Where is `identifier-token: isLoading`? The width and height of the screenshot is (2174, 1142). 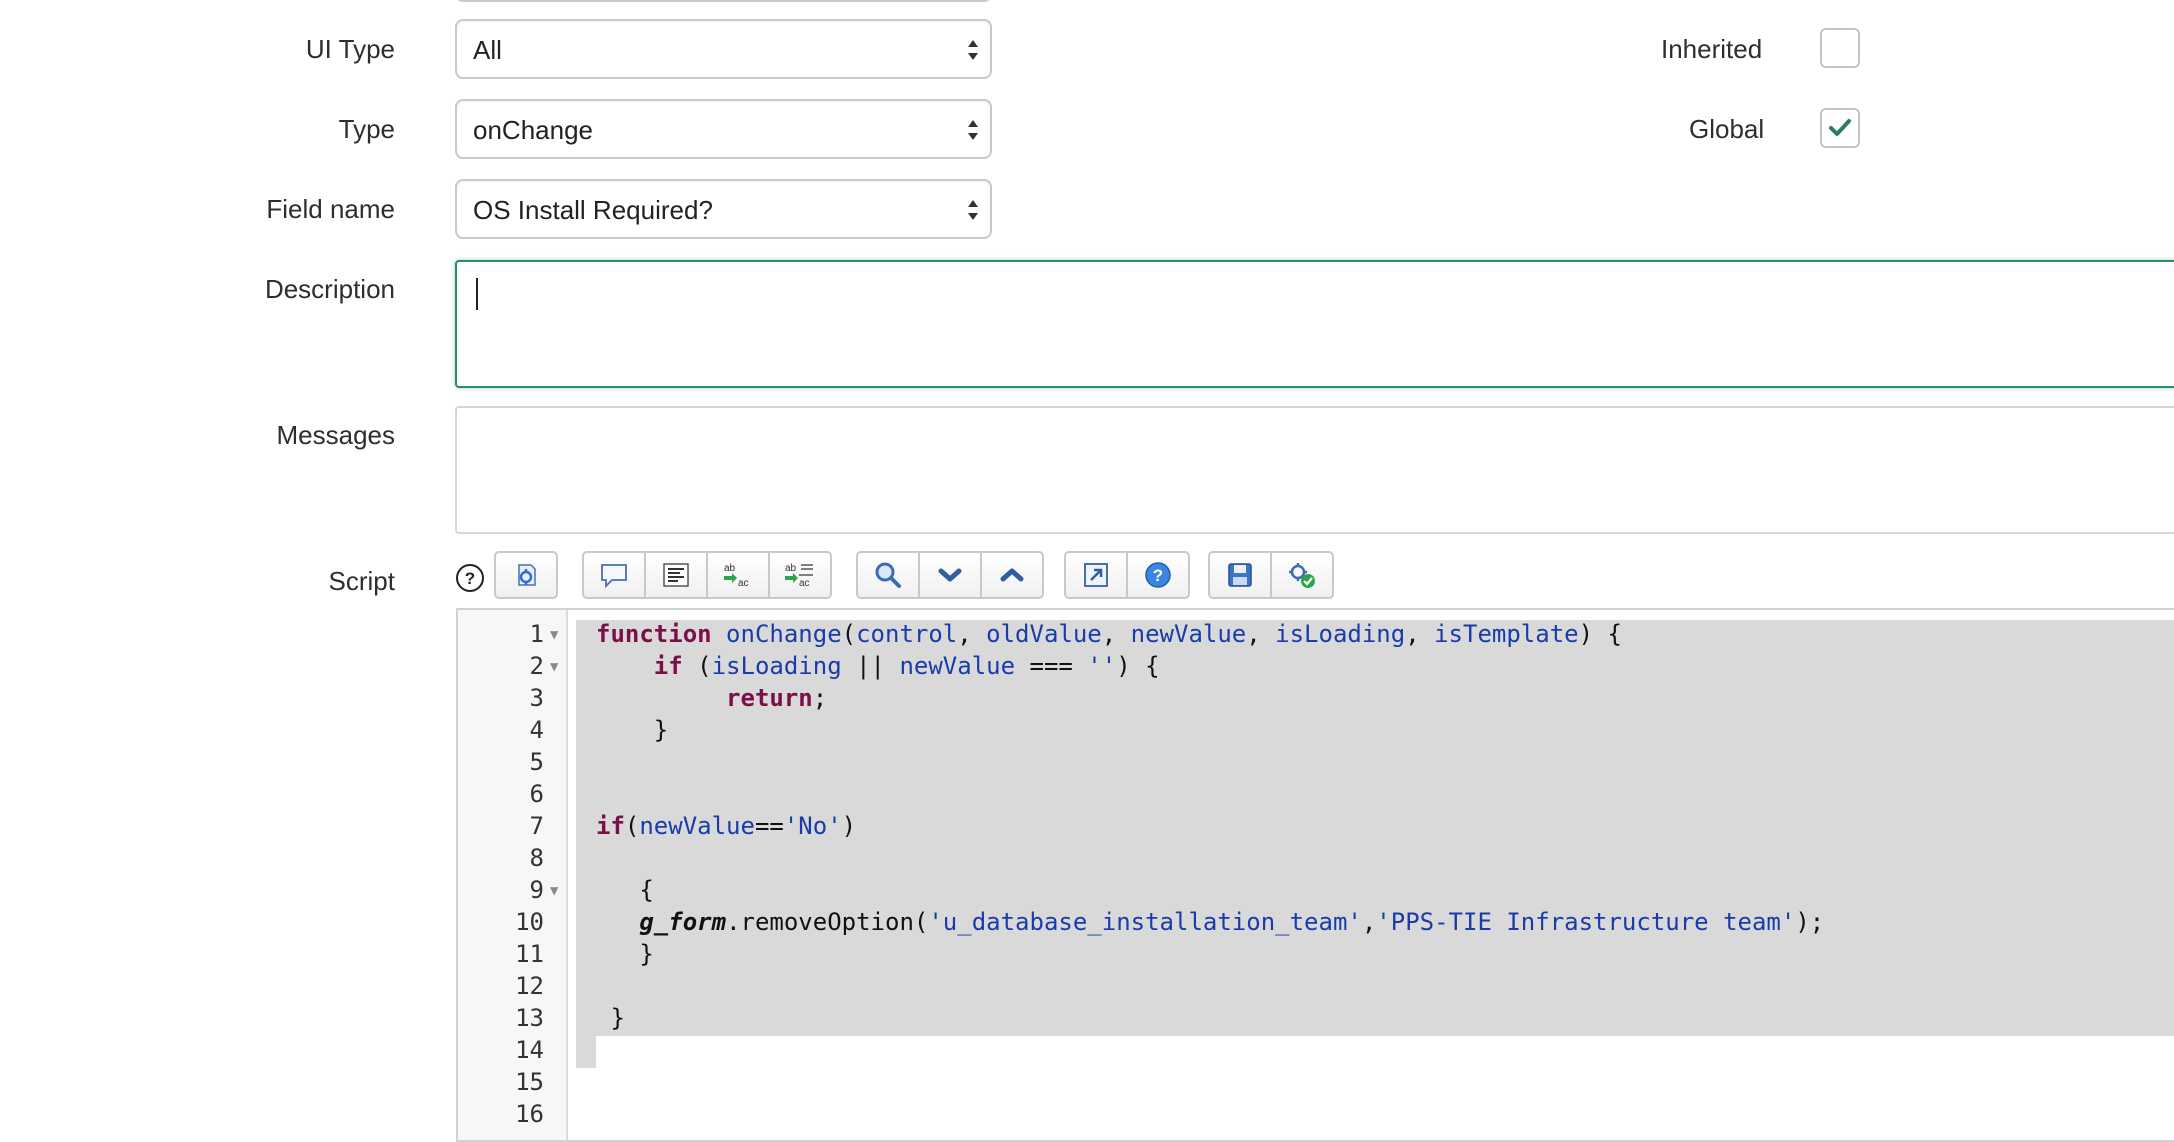
identifier-token: isLoading is located at coordinates (1340, 634).